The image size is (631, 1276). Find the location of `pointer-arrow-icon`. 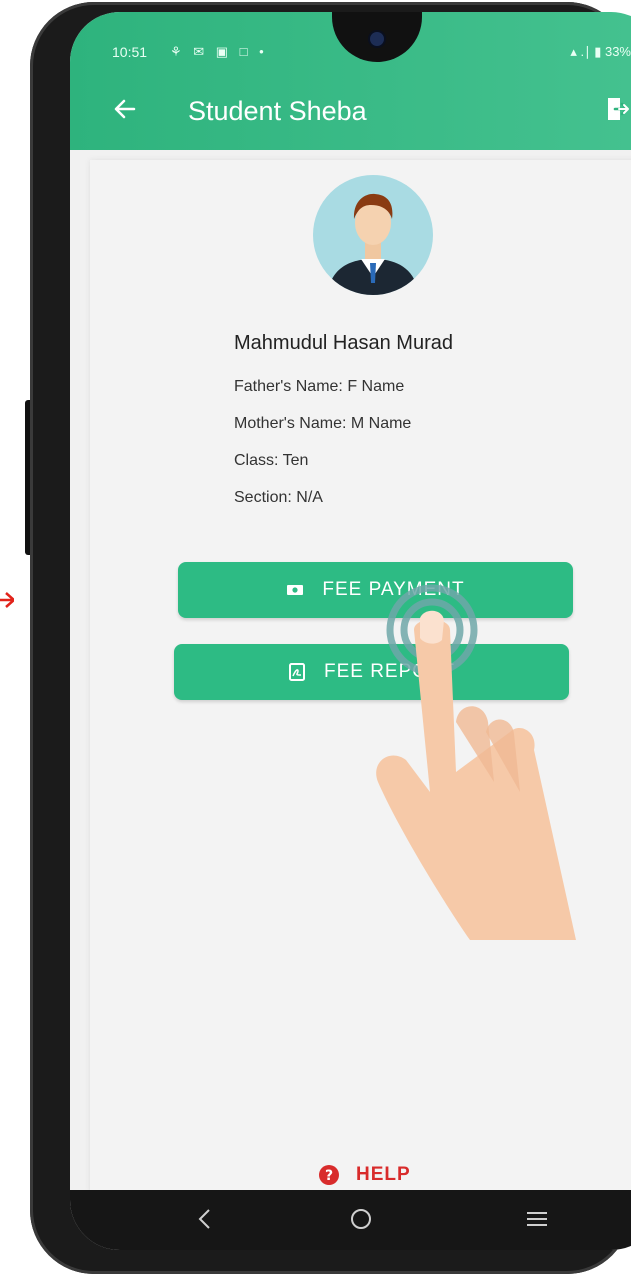

pointer-arrow-icon is located at coordinates (7, 600).